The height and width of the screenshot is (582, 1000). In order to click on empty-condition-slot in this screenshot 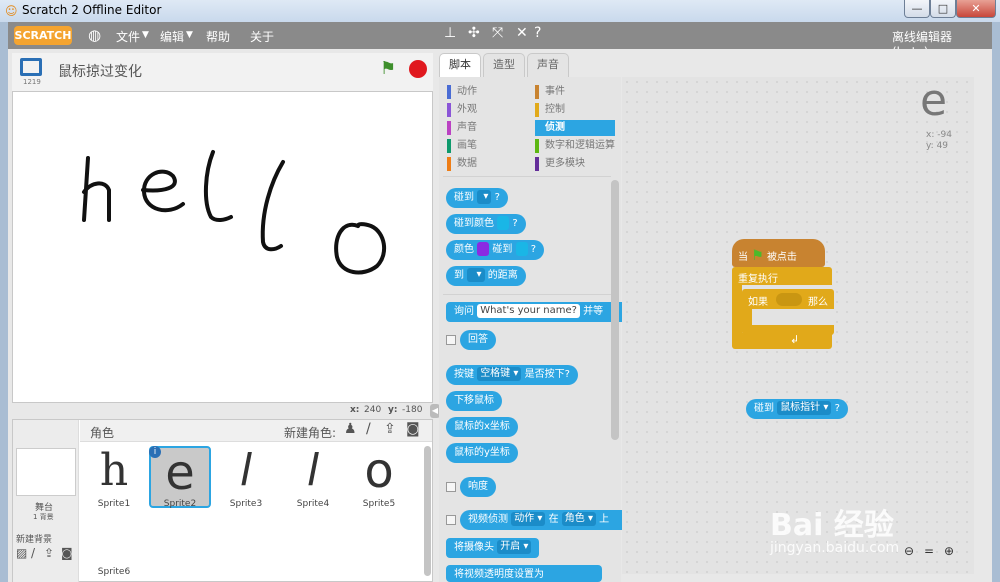, I will do `click(789, 299)`.